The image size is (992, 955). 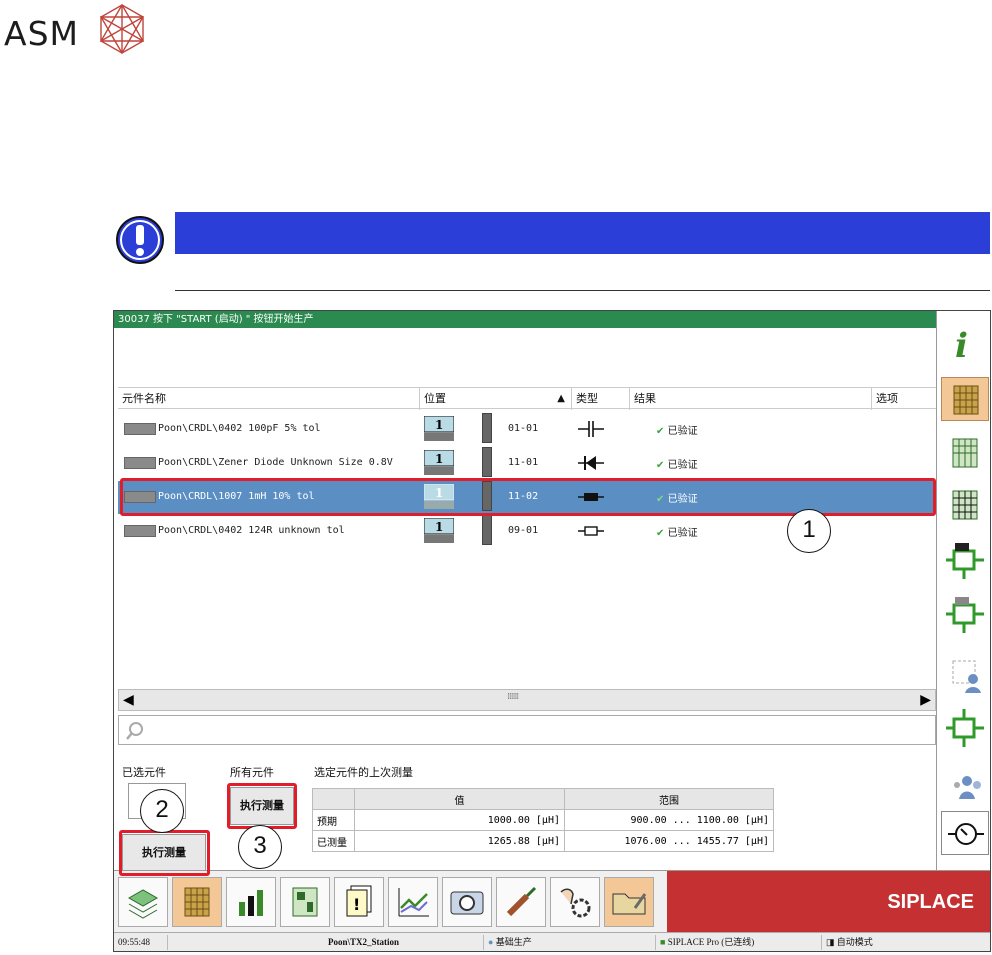 I want to click on row-label: 预期, so click(x=333, y=820).